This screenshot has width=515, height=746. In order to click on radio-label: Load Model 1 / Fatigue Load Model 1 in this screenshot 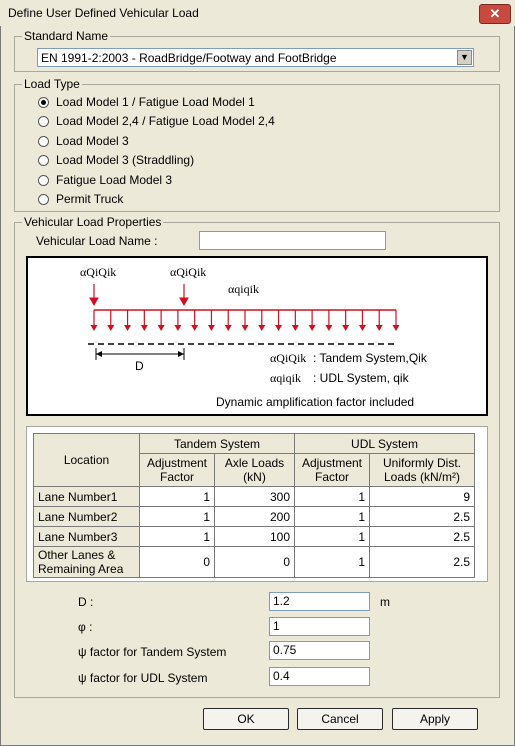, I will do `click(155, 102)`.